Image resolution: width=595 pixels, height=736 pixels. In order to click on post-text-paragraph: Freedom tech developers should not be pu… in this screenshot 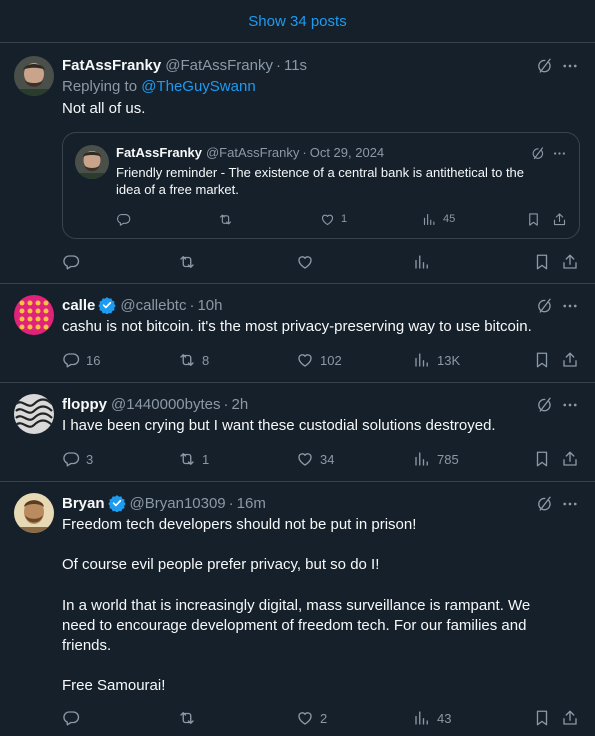, I will do `click(239, 524)`.